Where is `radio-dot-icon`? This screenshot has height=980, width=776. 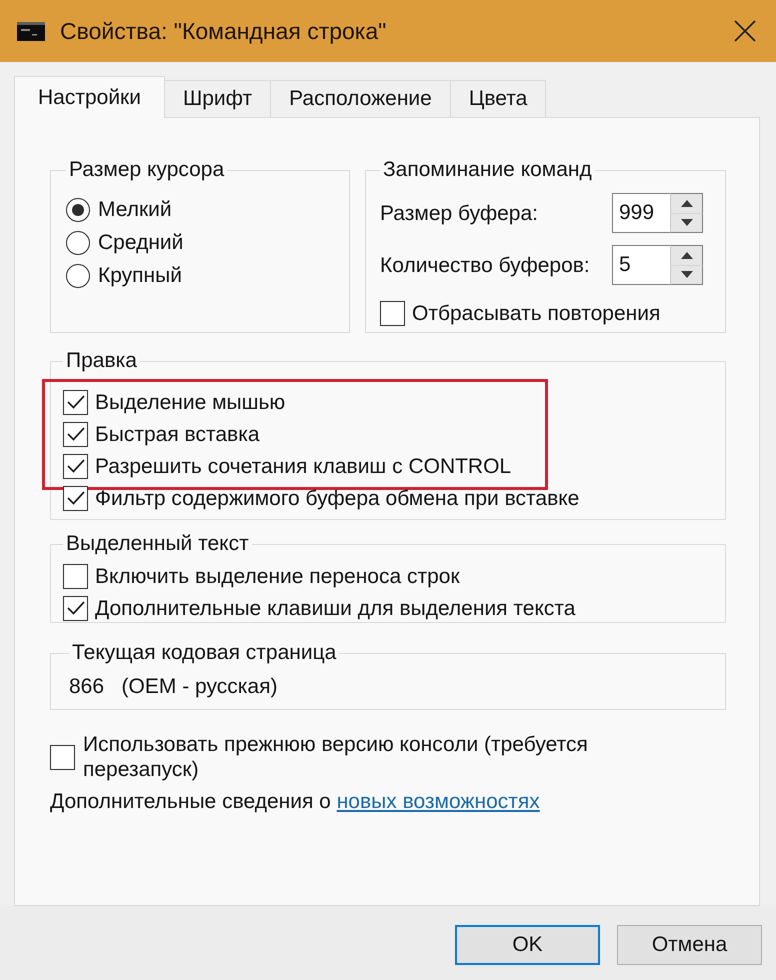
radio-dot-icon is located at coordinates (78, 210).